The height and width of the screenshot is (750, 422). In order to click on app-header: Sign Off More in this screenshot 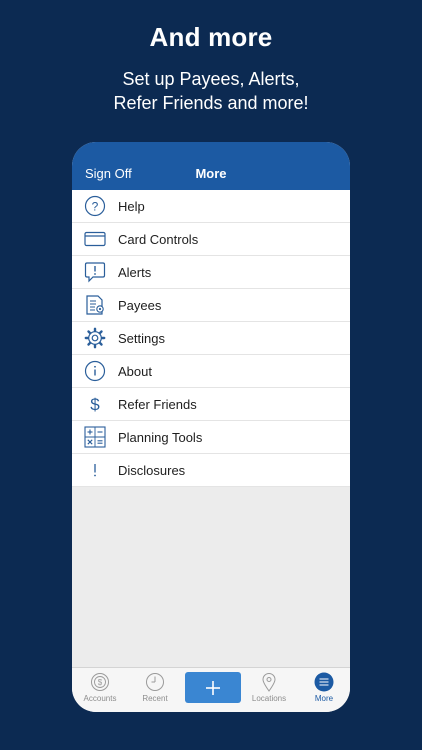, I will do `click(211, 166)`.